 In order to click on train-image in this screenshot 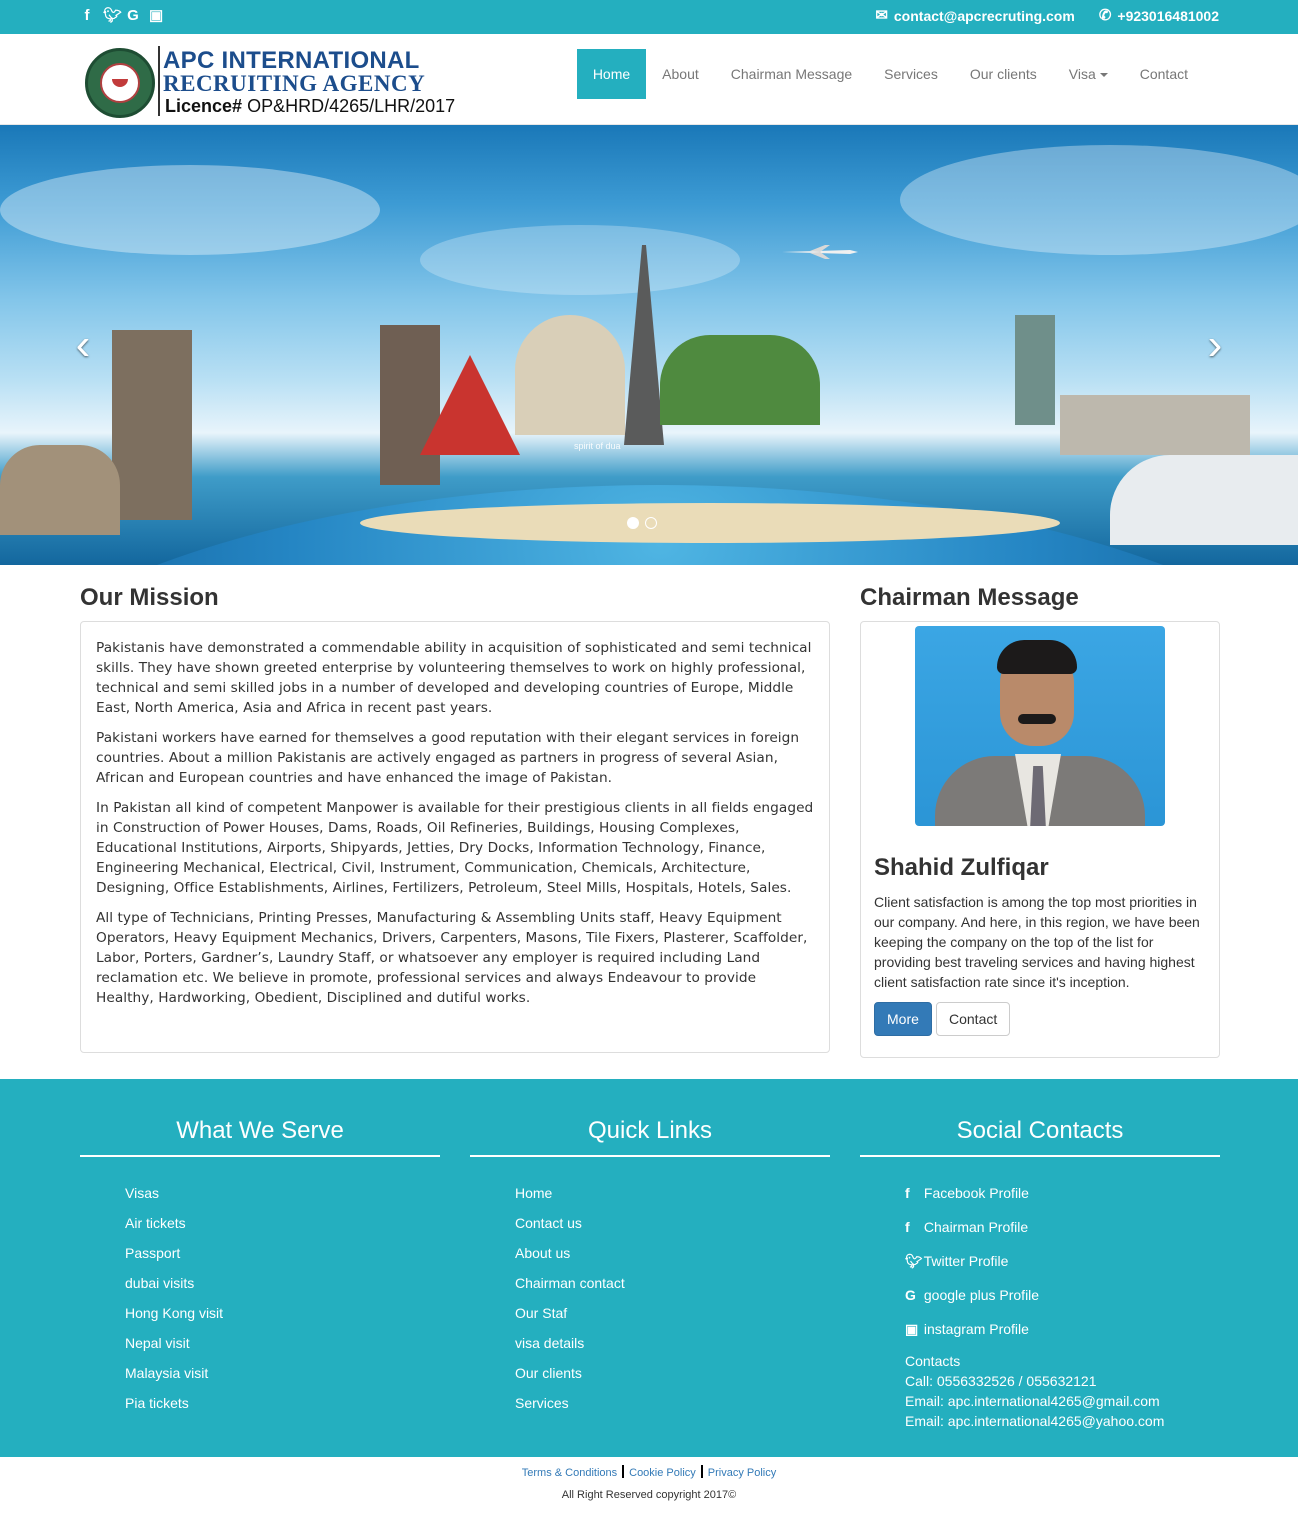, I will do `click(1210, 500)`.